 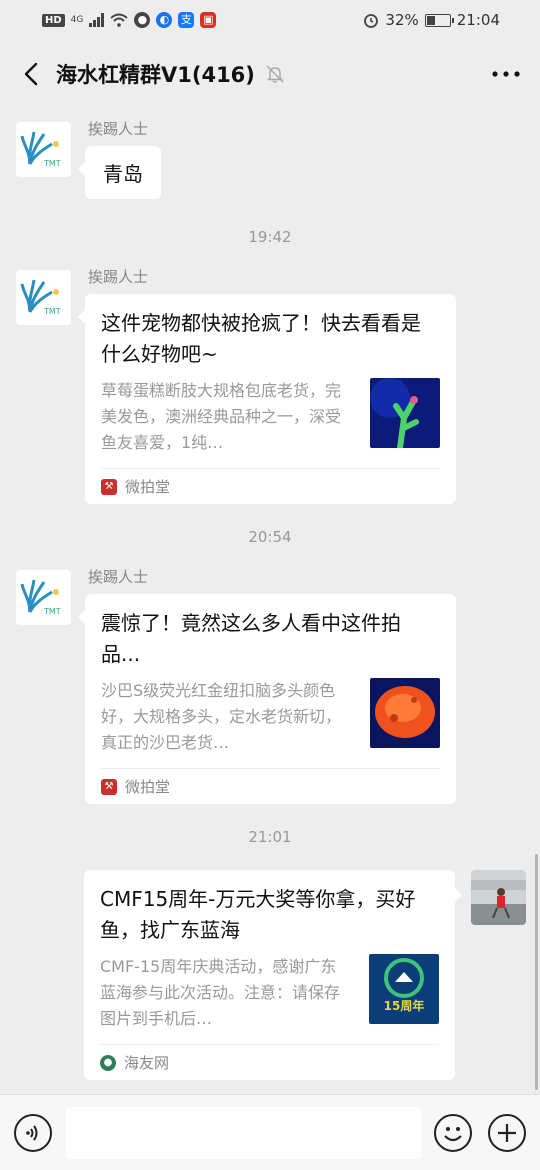 What do you see at coordinates (243, 1133) in the screenshot?
I see `message-input` at bounding box center [243, 1133].